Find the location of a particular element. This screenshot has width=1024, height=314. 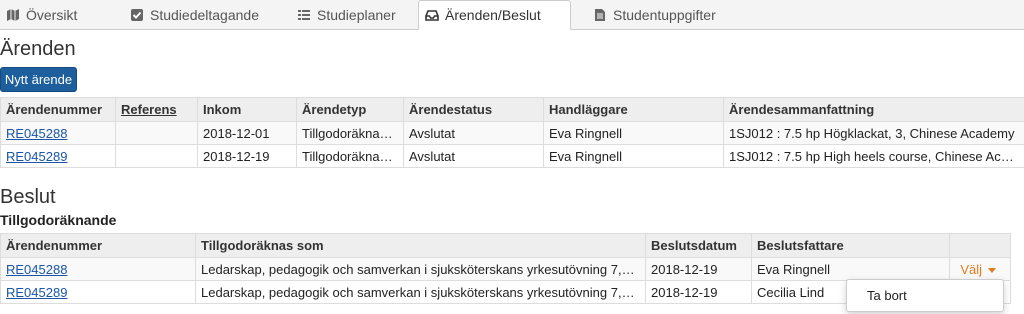

beslut-subheading: Tillgodoräknande is located at coordinates (58, 220).